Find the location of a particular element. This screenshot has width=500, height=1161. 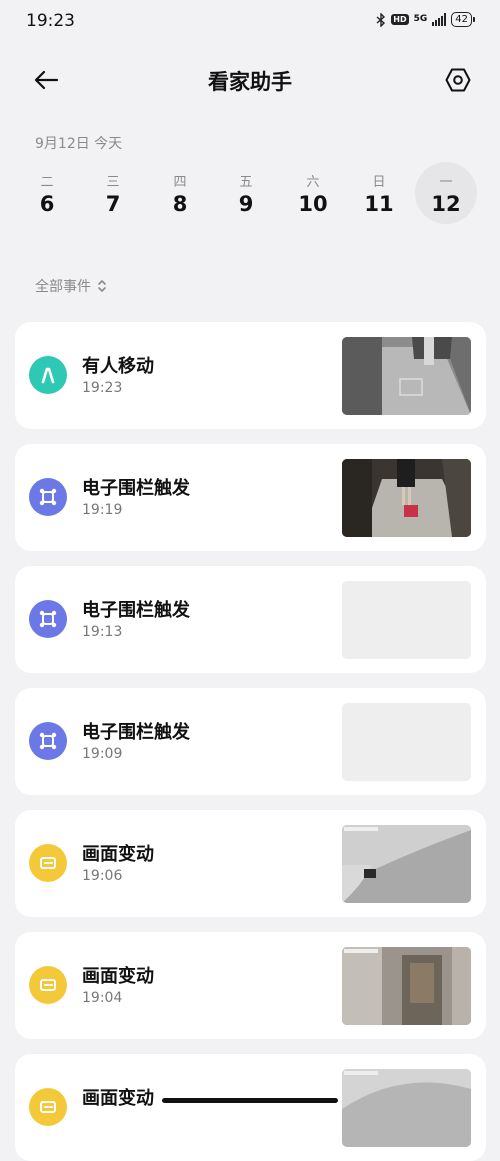

day-tab-selected: 一 12 is located at coordinates (446, 193).